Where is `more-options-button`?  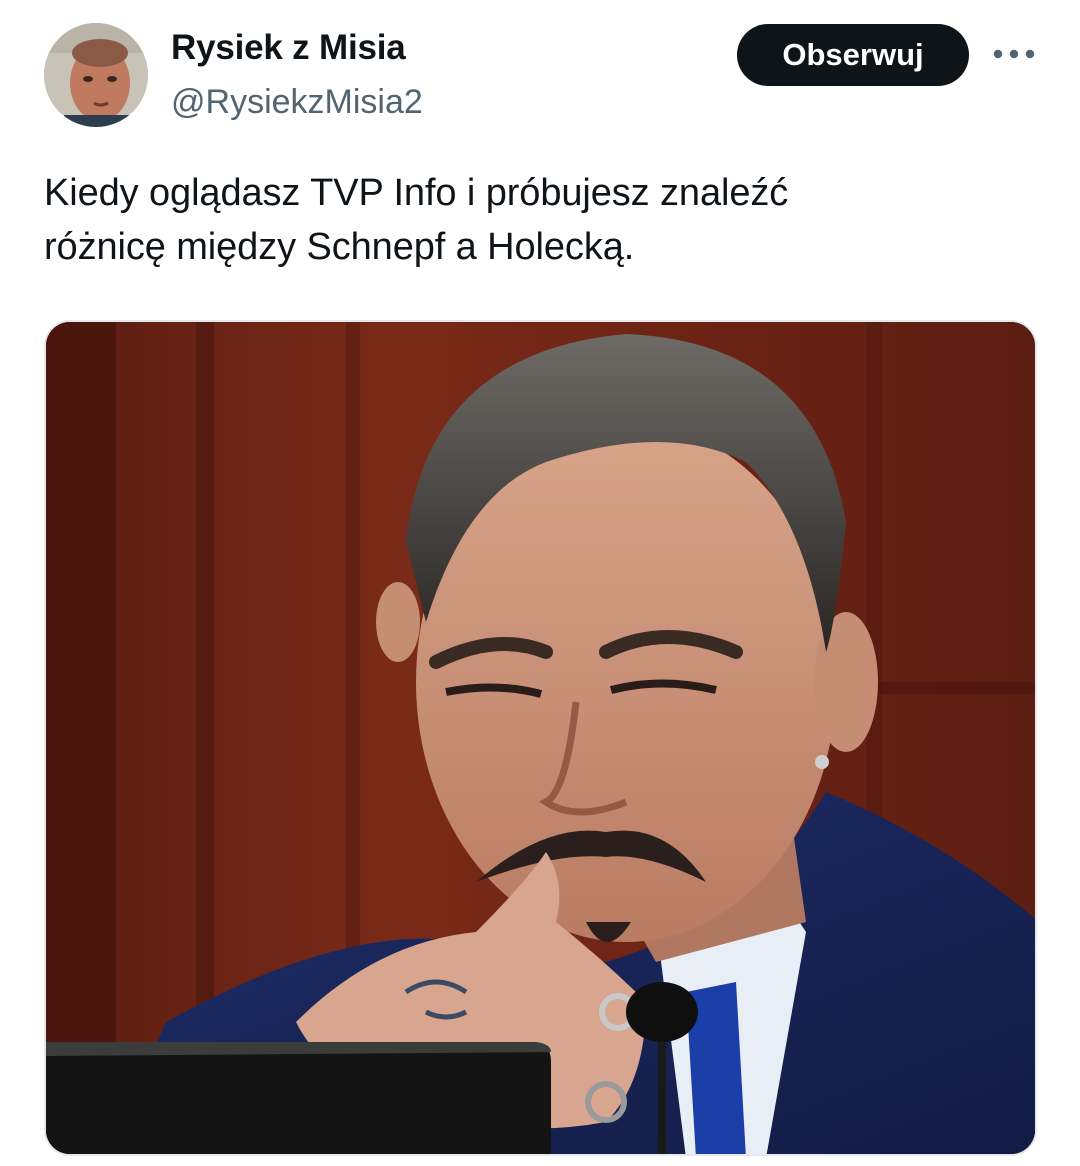
more-options-button is located at coordinates (1014, 54).